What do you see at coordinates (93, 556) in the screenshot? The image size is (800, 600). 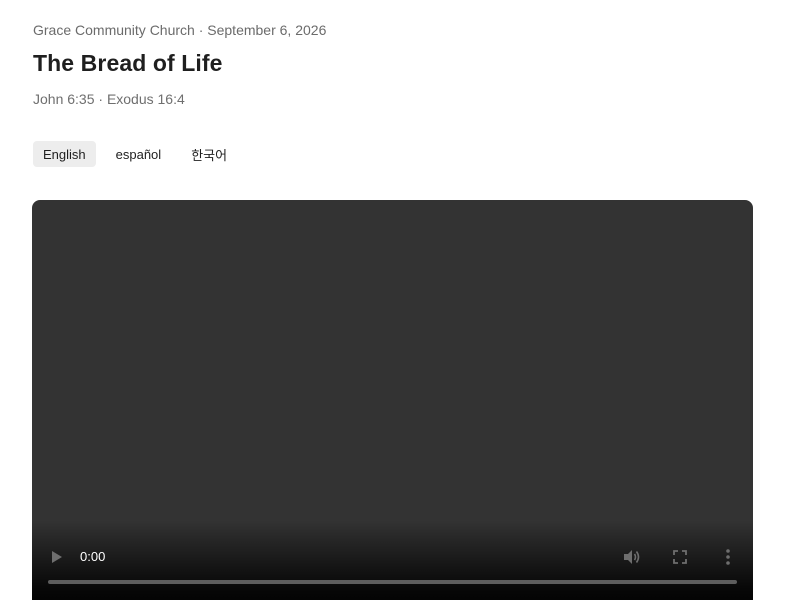 I see `current-time: 0:00` at bounding box center [93, 556].